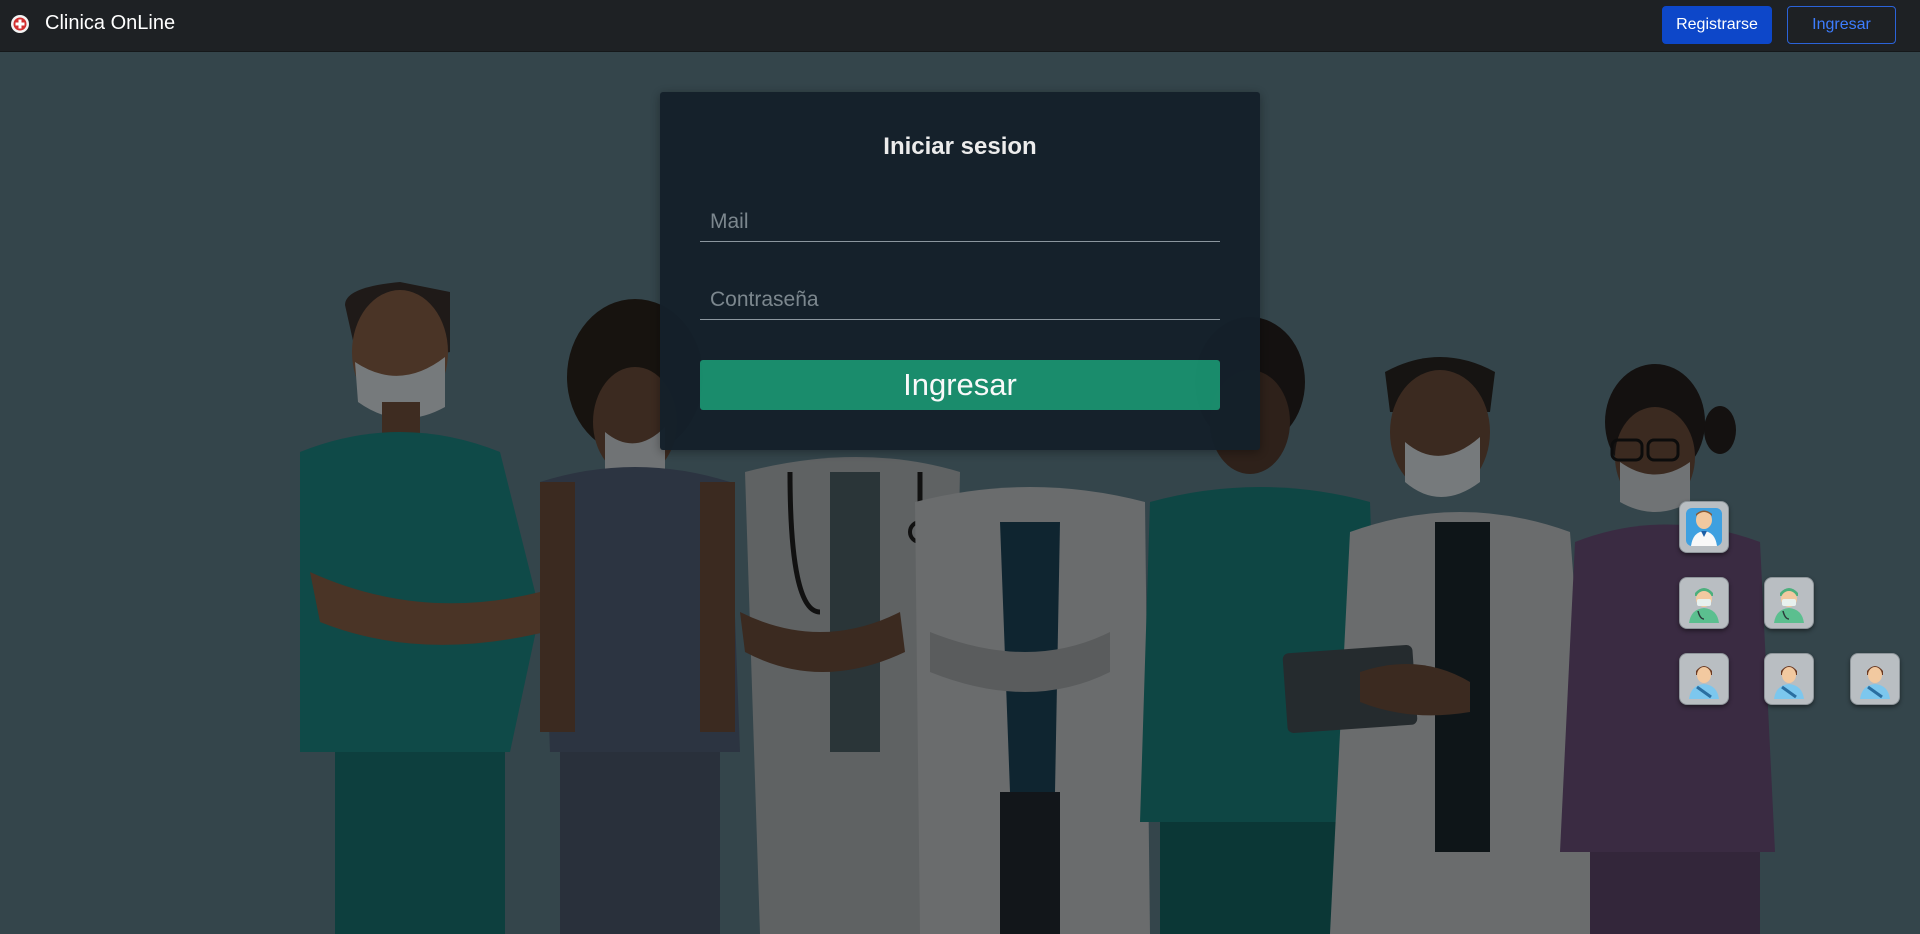 The width and height of the screenshot is (1920, 934). What do you see at coordinates (960, 385) in the screenshot?
I see `submit-login-button: Ingresar` at bounding box center [960, 385].